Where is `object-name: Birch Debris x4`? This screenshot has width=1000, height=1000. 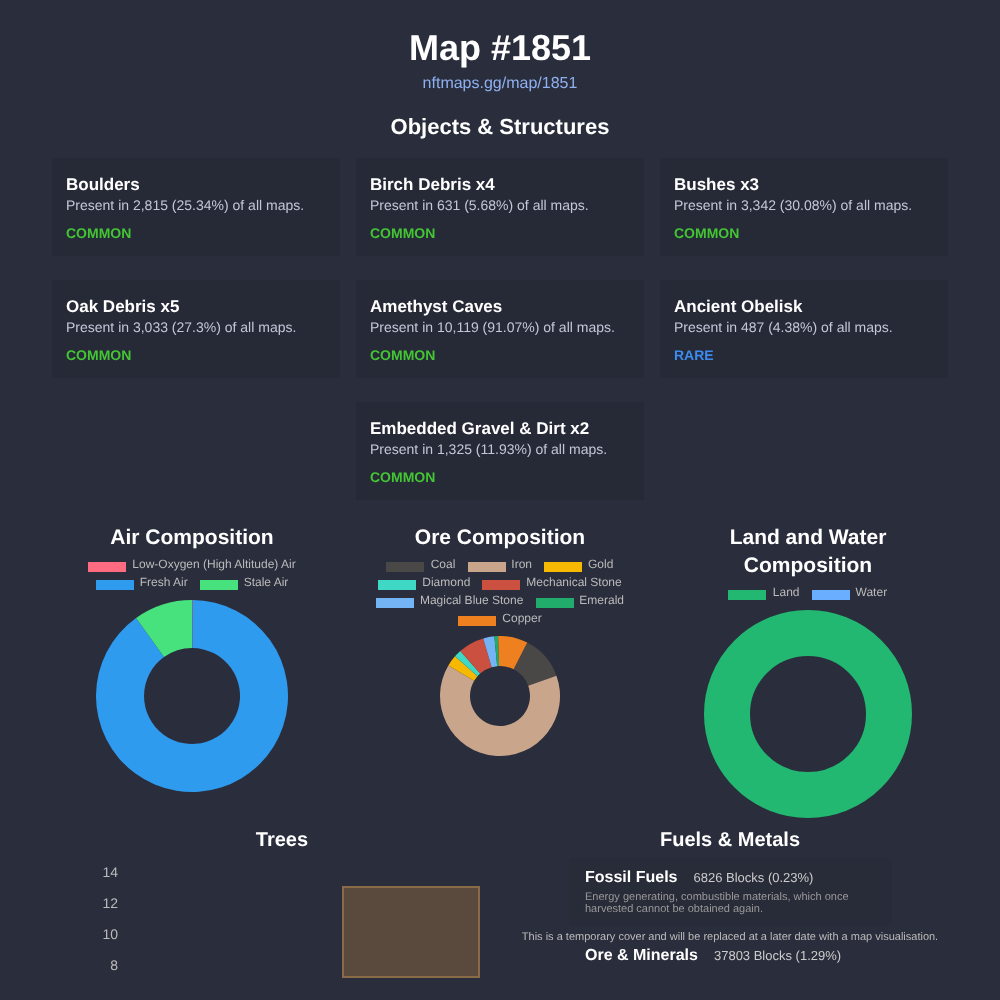 object-name: Birch Debris x4 is located at coordinates (433, 184).